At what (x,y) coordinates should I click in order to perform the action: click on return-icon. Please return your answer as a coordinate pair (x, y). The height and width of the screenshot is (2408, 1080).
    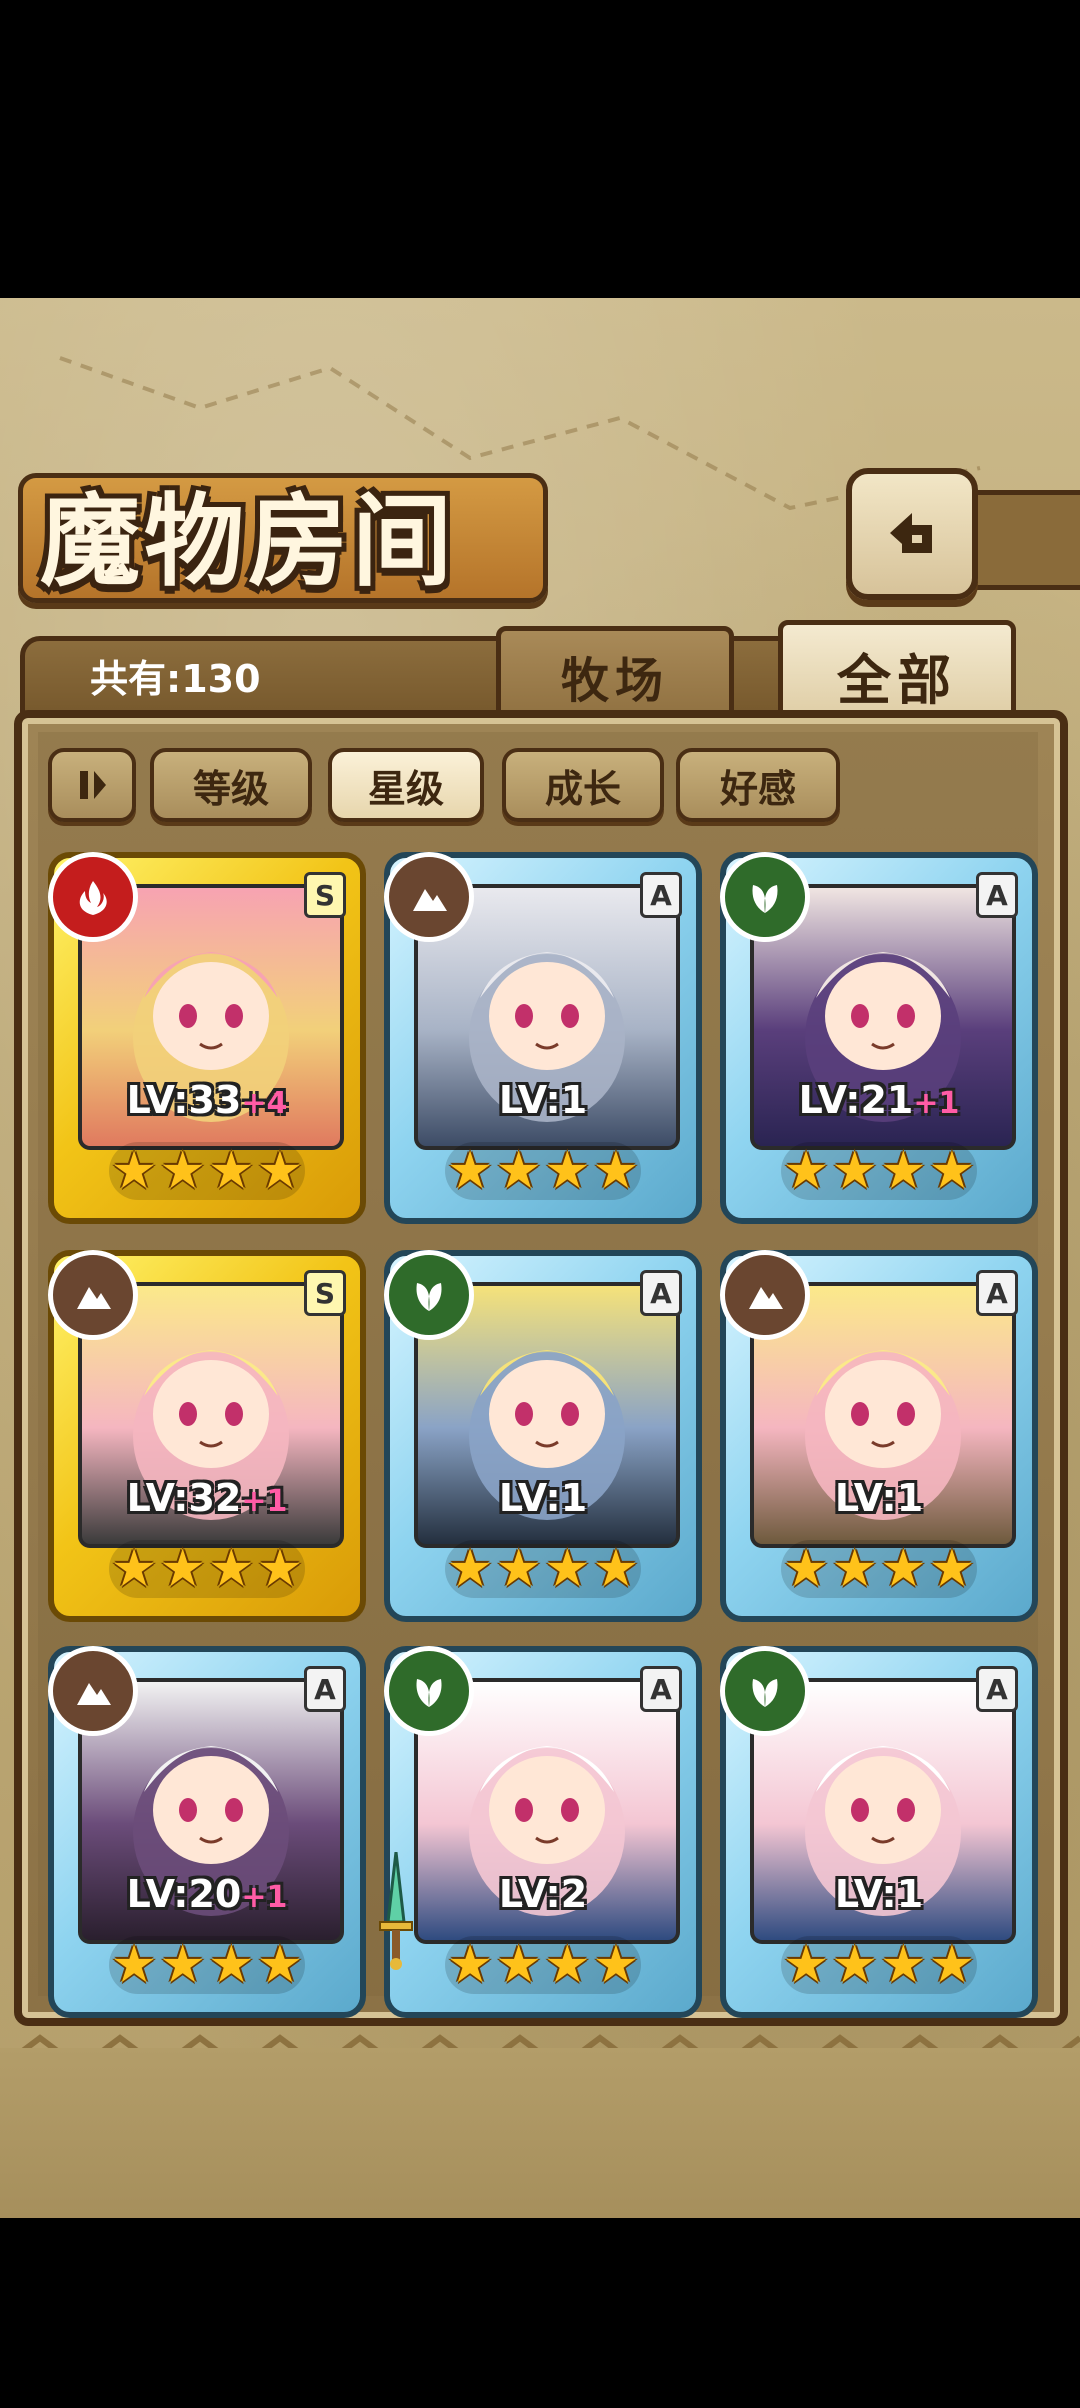
    Looking at the image, I should click on (911, 533).